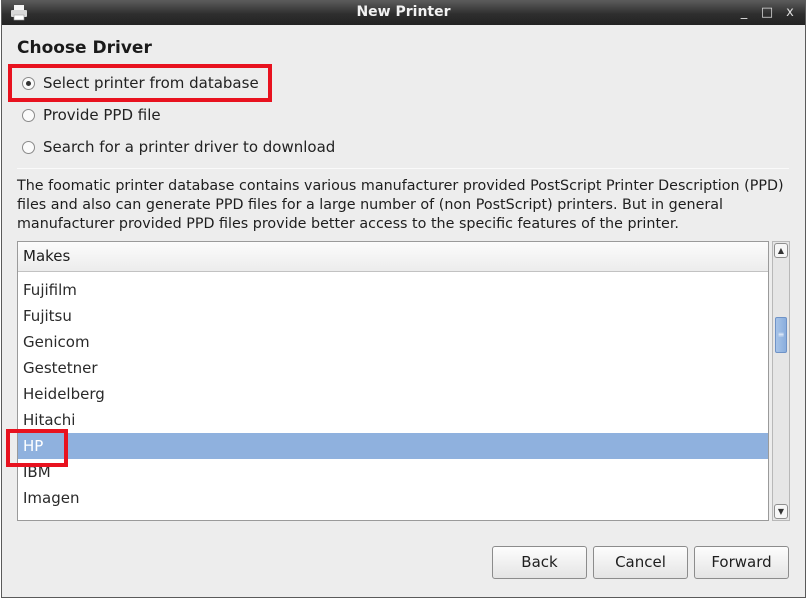  I want to click on forward-button: Forward, so click(741, 562).